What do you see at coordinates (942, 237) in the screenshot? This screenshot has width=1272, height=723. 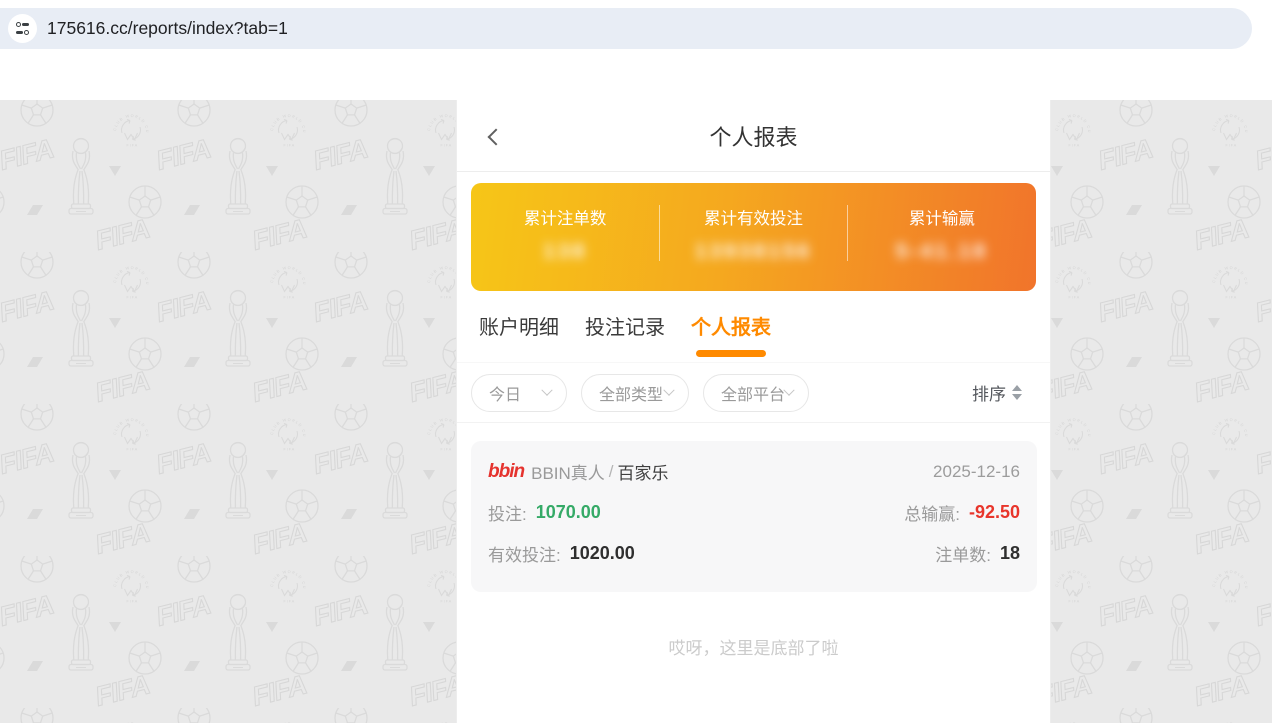 I see `stat-total-winloss: 累计输赢 5-41.18` at bounding box center [942, 237].